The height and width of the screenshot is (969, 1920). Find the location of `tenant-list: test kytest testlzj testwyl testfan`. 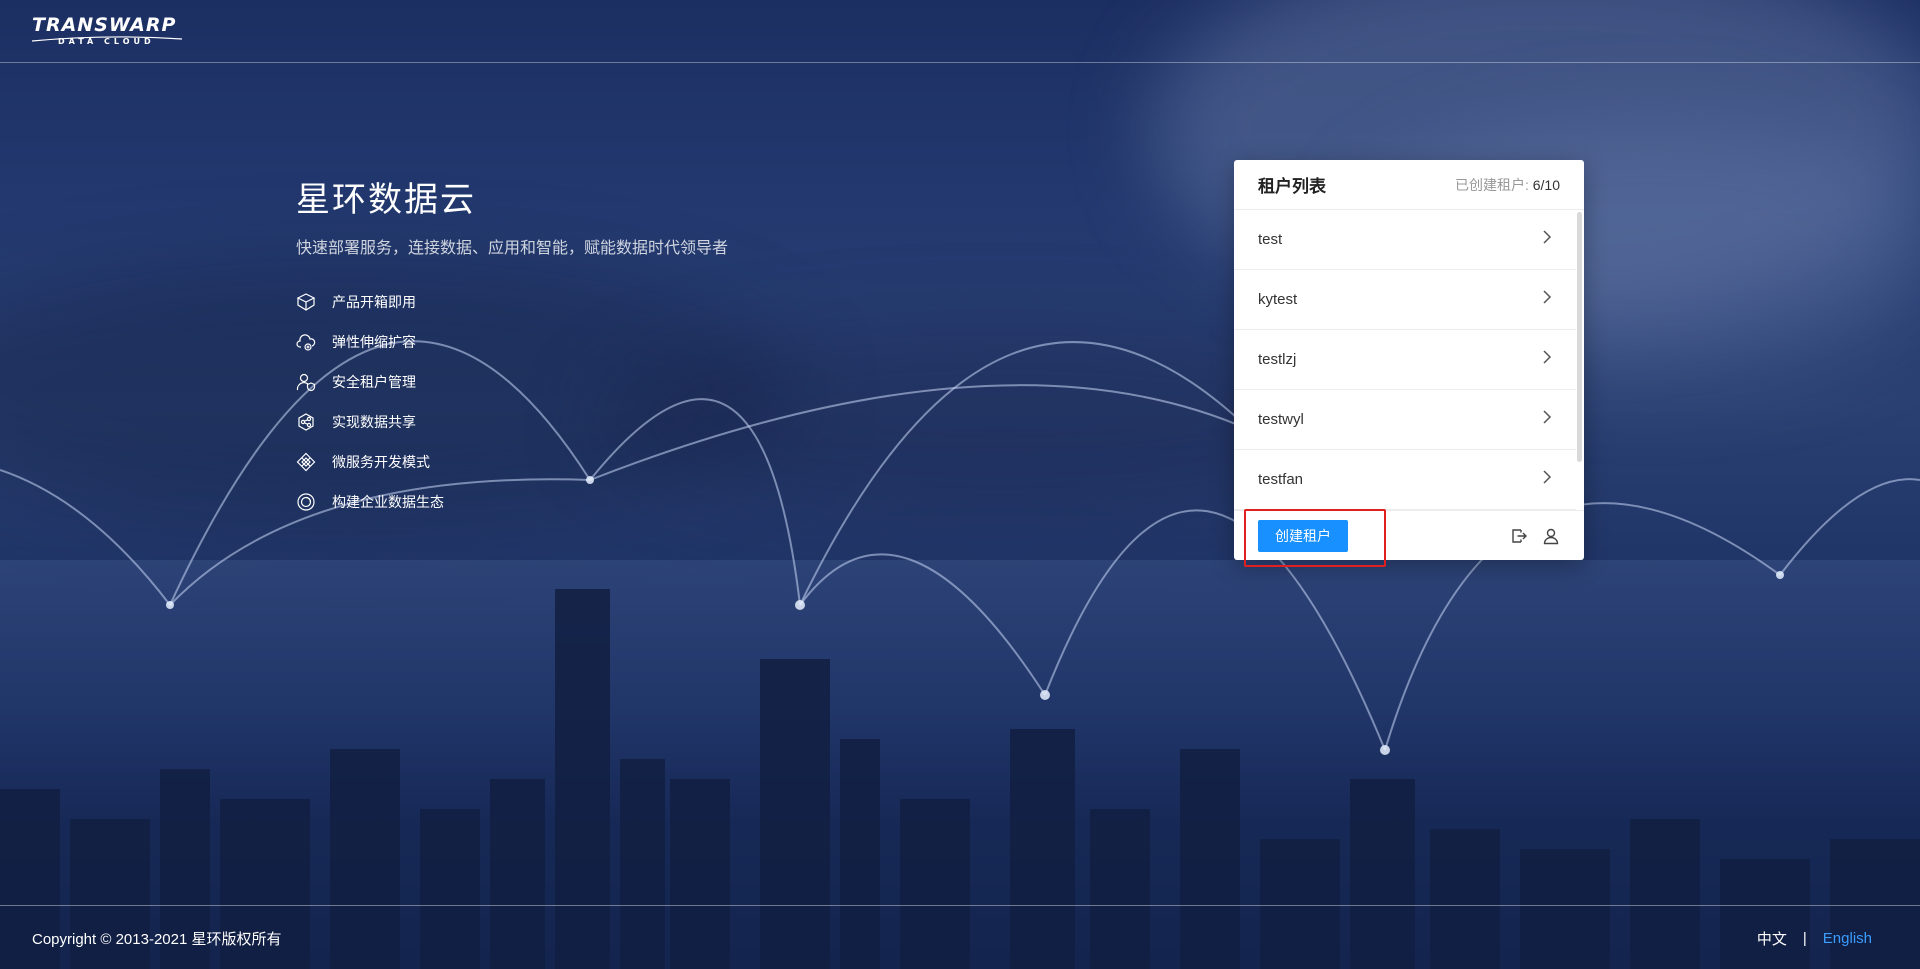

tenant-list: test kytest testlzj testwyl testfan is located at coordinates (1409, 360).